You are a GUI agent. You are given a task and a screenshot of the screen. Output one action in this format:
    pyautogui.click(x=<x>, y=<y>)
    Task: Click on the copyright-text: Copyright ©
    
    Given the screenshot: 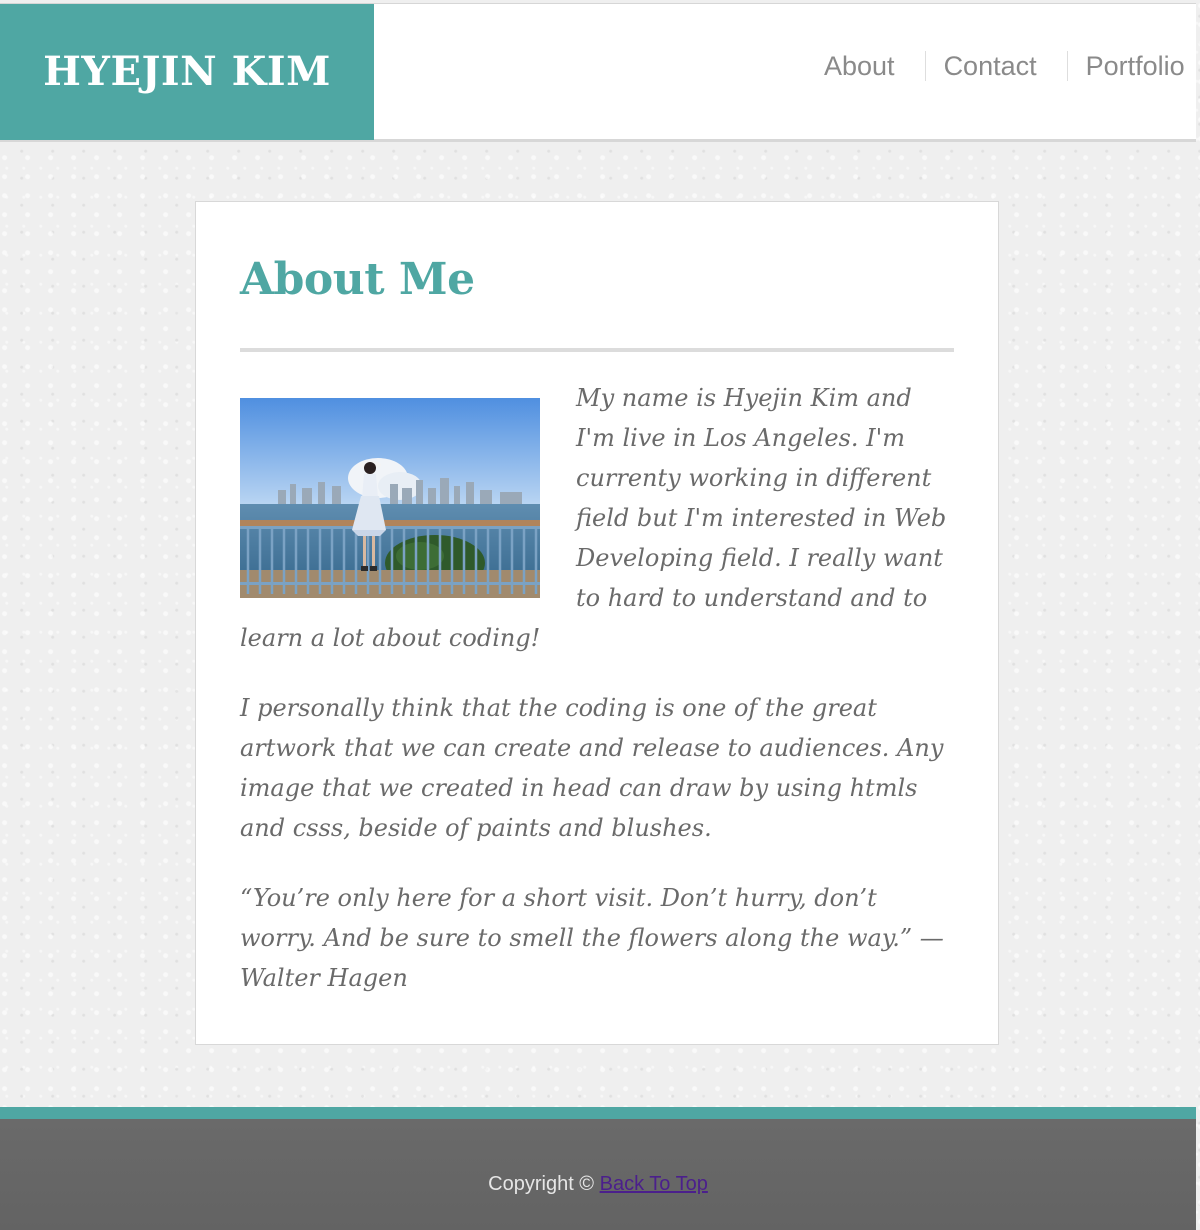 What is the action you would take?
    pyautogui.click(x=541, y=1184)
    